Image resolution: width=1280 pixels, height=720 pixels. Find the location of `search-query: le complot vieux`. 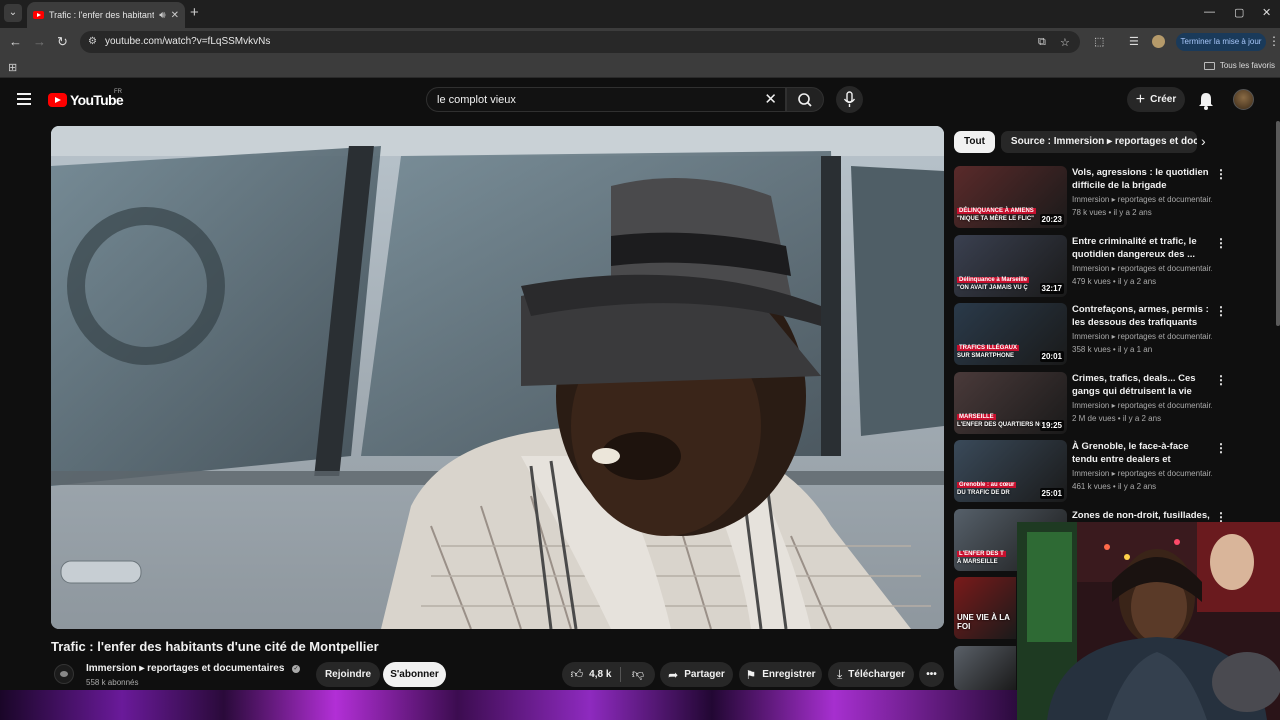

search-query: le complot vieux is located at coordinates (476, 100).